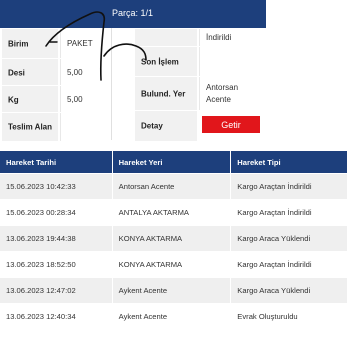 This screenshot has height=350, width=350. I want to click on parcel-header-bar: Parça: 1/1, so click(133, 14).